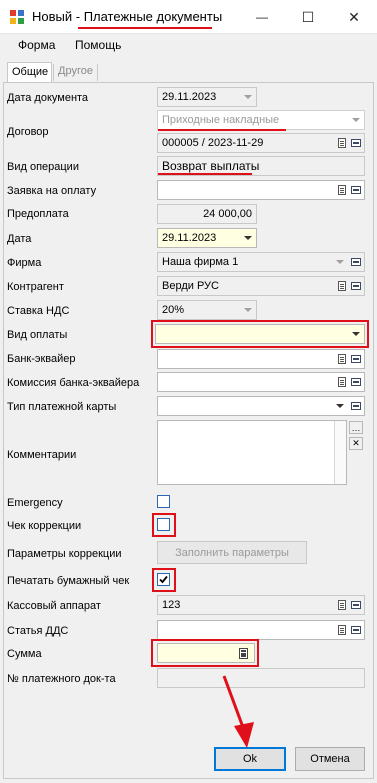 The width and height of the screenshot is (377, 783). I want to click on fill-parameters-label: Заполнить параметры, so click(232, 552).